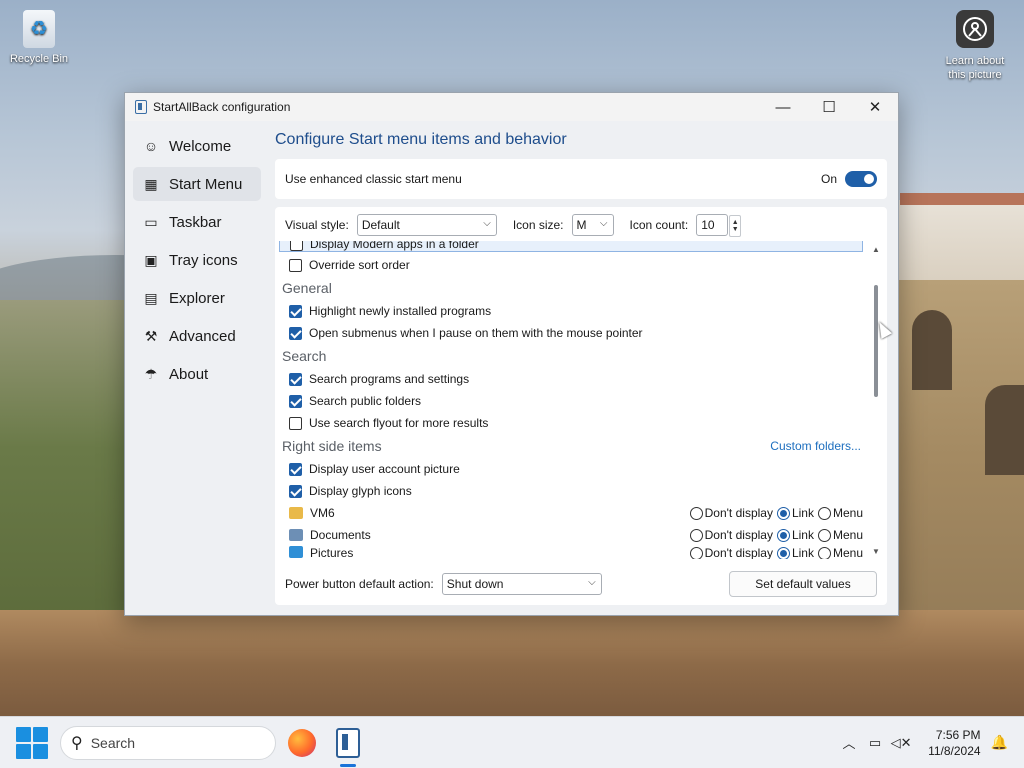 This screenshot has height=768, width=1024. I want to click on title-bar: StartAllBack configuration — ☐ ✕, so click(511, 107).